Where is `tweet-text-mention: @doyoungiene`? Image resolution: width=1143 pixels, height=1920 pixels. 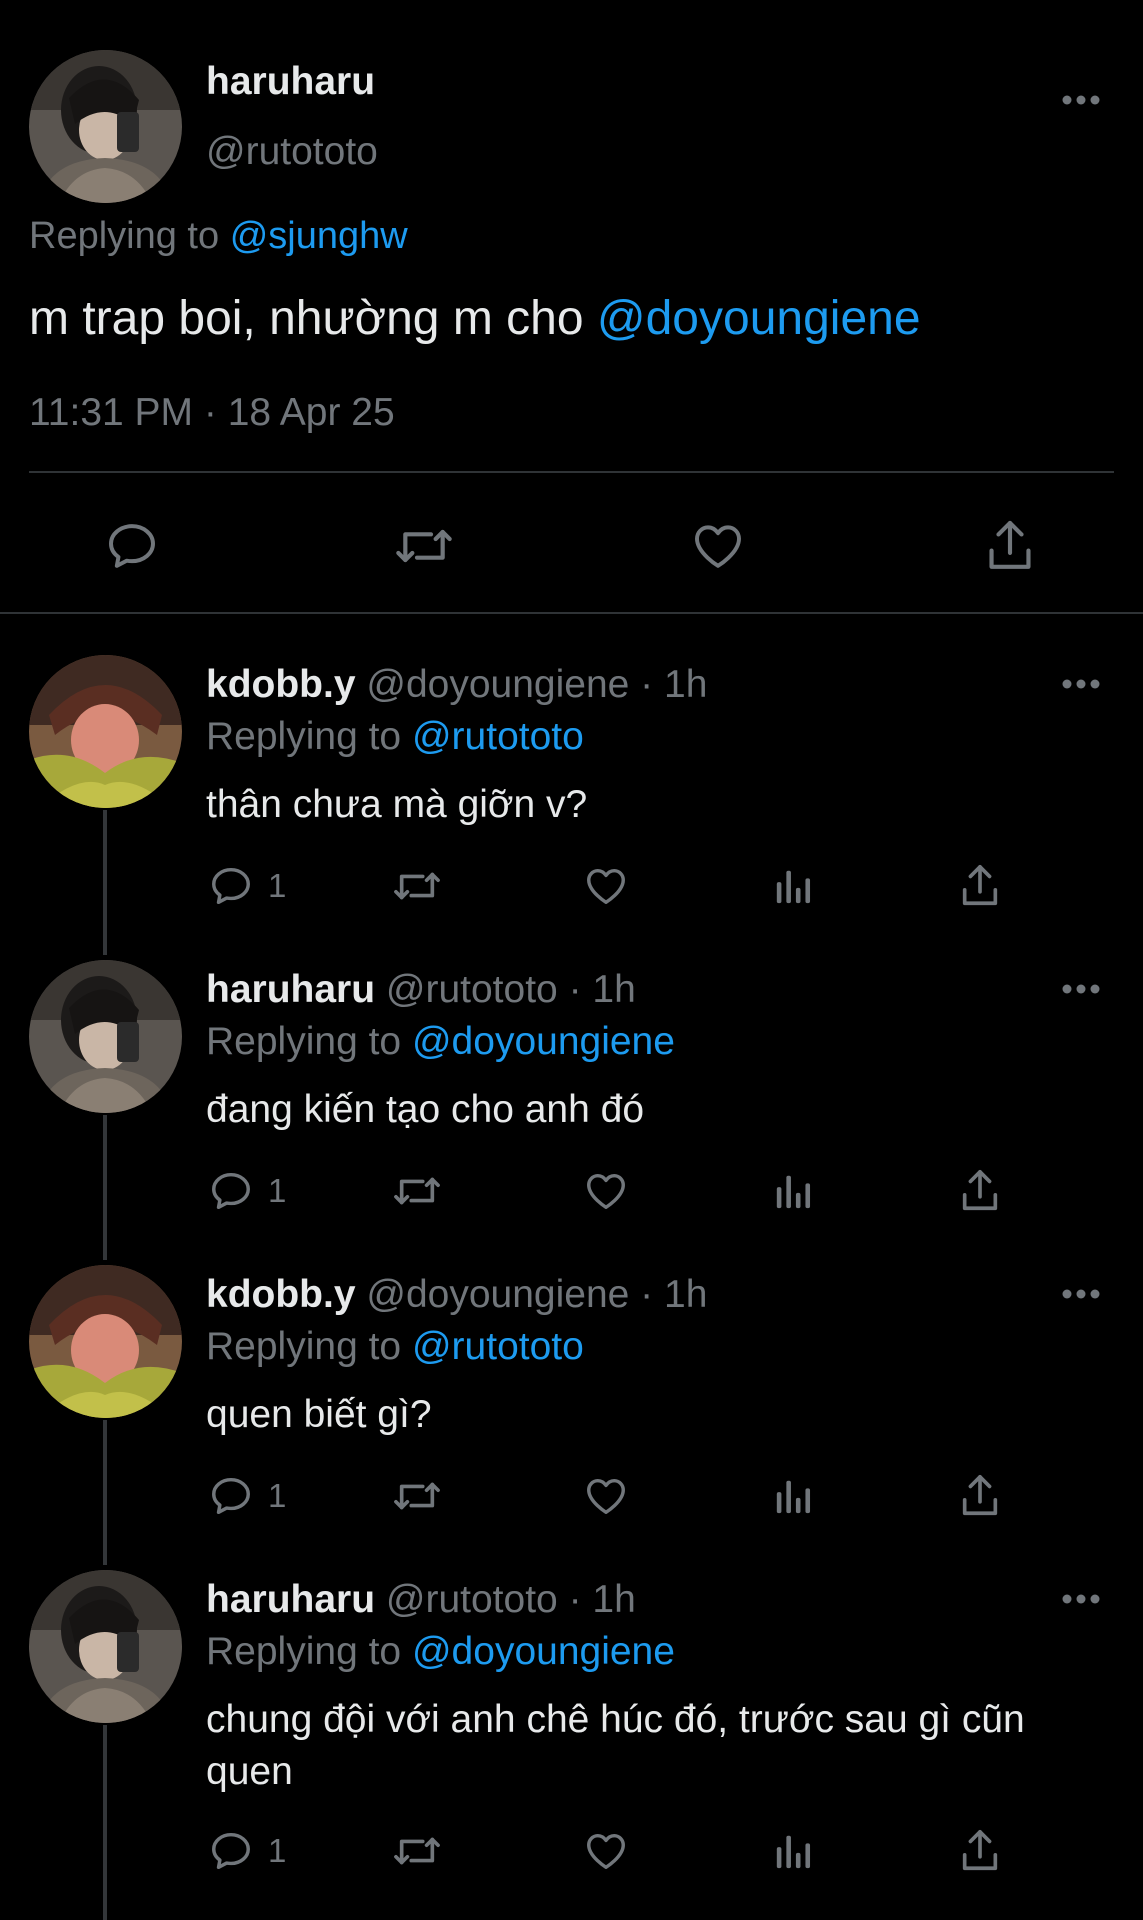
tweet-text-mention: @doyoungiene is located at coordinates (759, 318).